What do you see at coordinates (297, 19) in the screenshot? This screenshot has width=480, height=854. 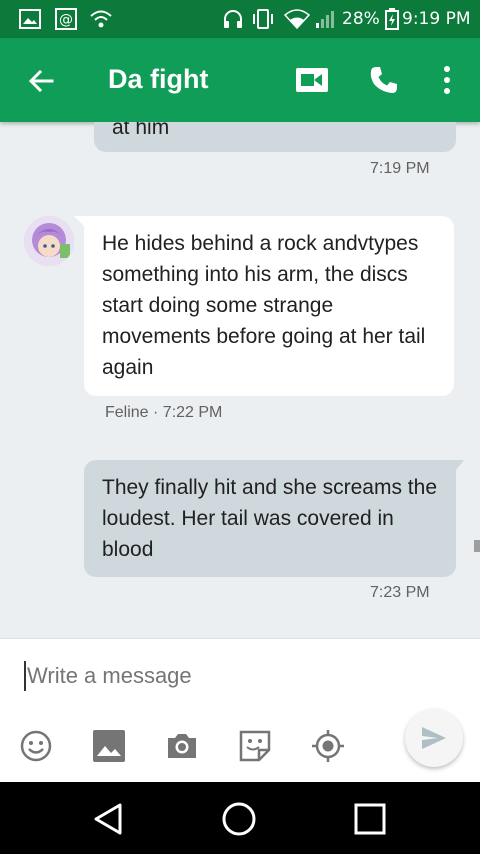 I see `wifi-icon` at bounding box center [297, 19].